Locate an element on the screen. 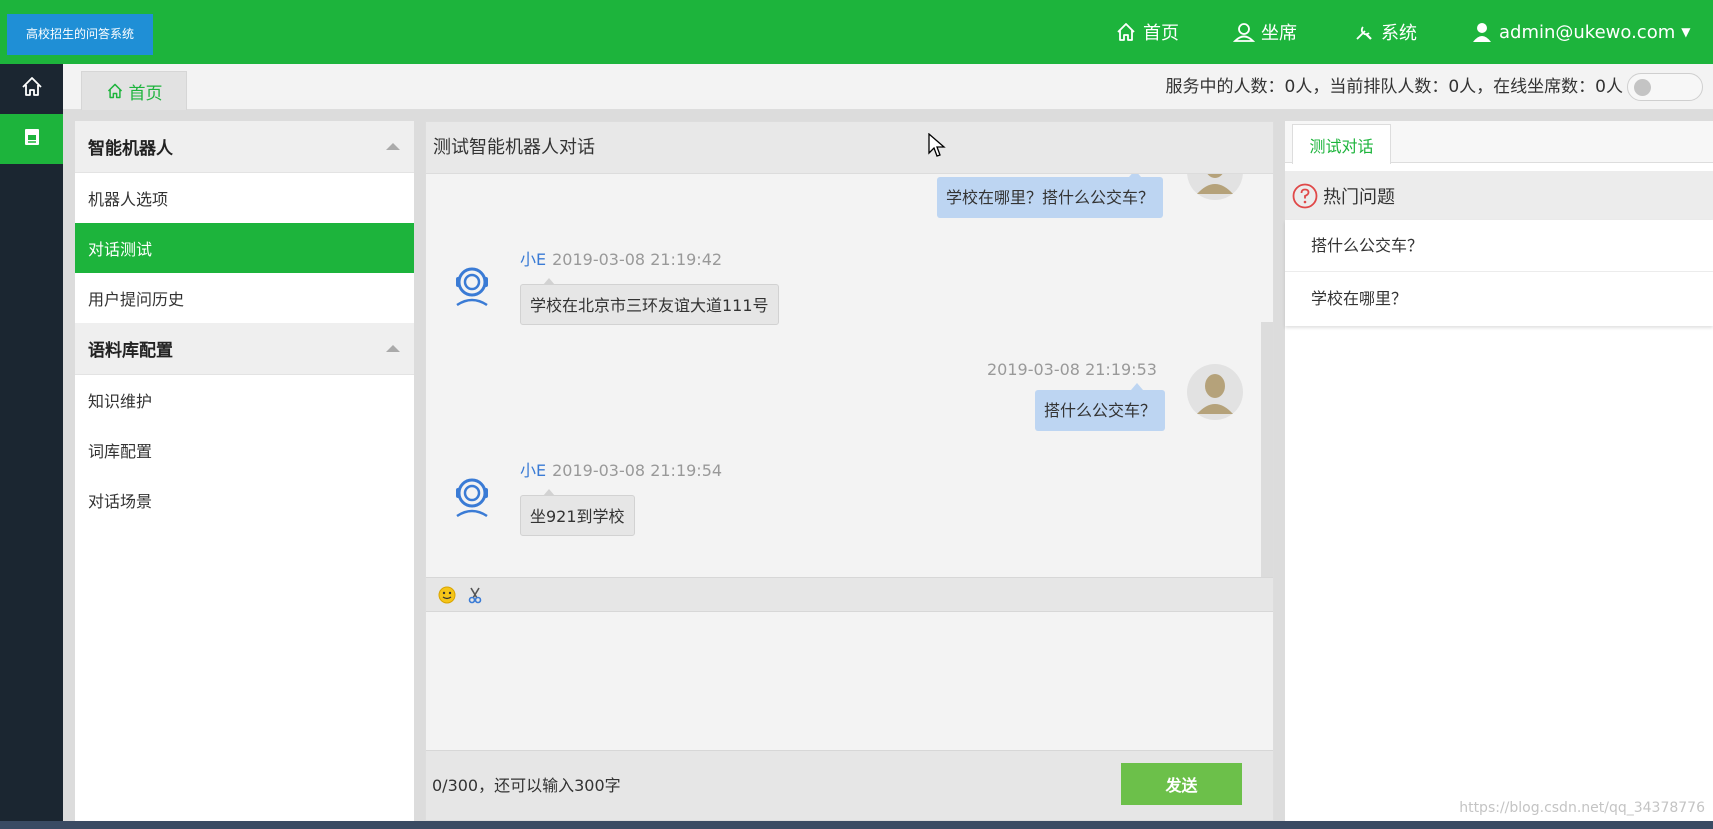 This screenshot has height=829, width=1713. user-message-bubble: 搭什么公交车？ is located at coordinates (1100, 407).